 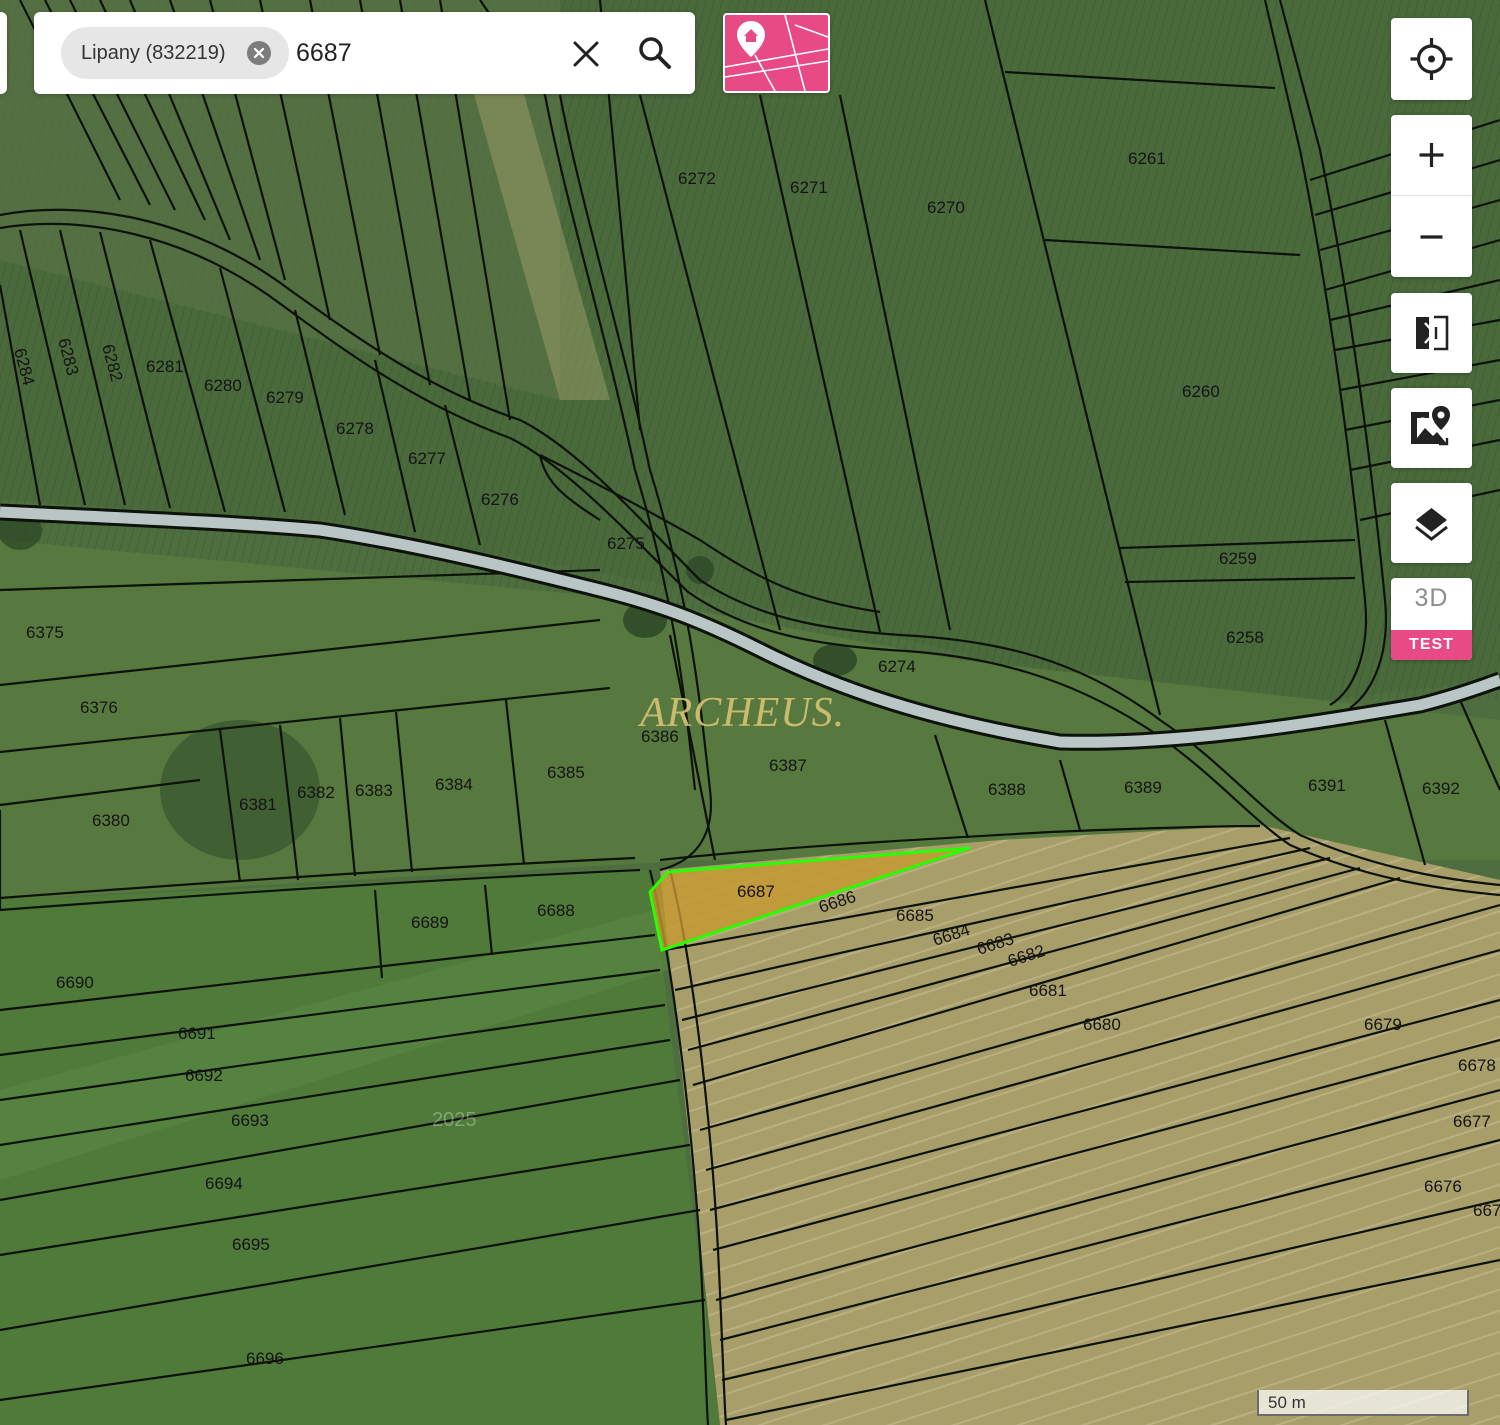 What do you see at coordinates (251, 1244) in the screenshot?
I see `parcel-label: 6695` at bounding box center [251, 1244].